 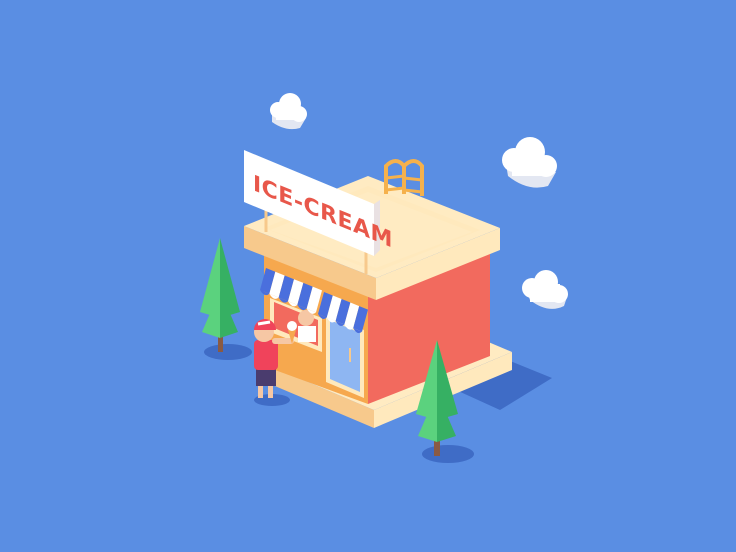 I want to click on tree-left-shadow, so click(x=228, y=352).